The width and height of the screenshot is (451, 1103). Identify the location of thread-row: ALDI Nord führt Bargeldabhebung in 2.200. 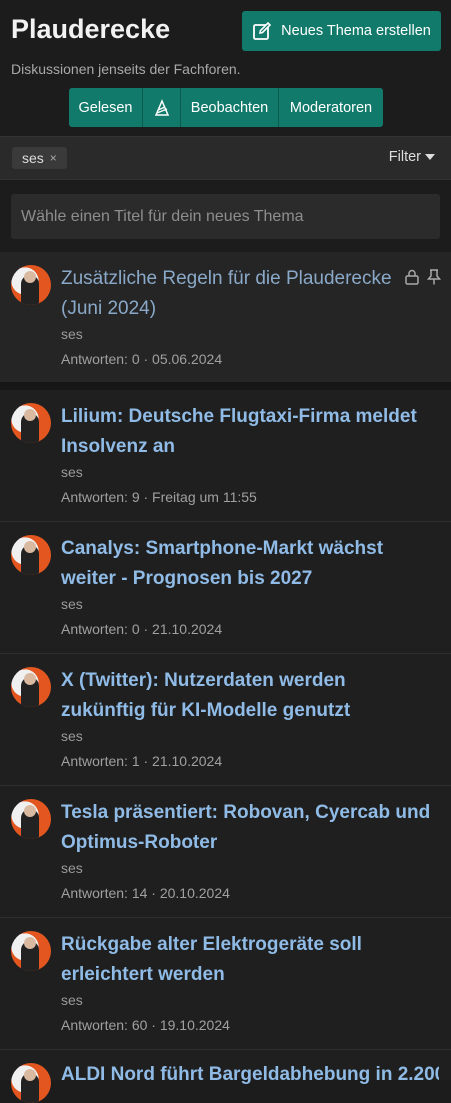
(225, 1076).